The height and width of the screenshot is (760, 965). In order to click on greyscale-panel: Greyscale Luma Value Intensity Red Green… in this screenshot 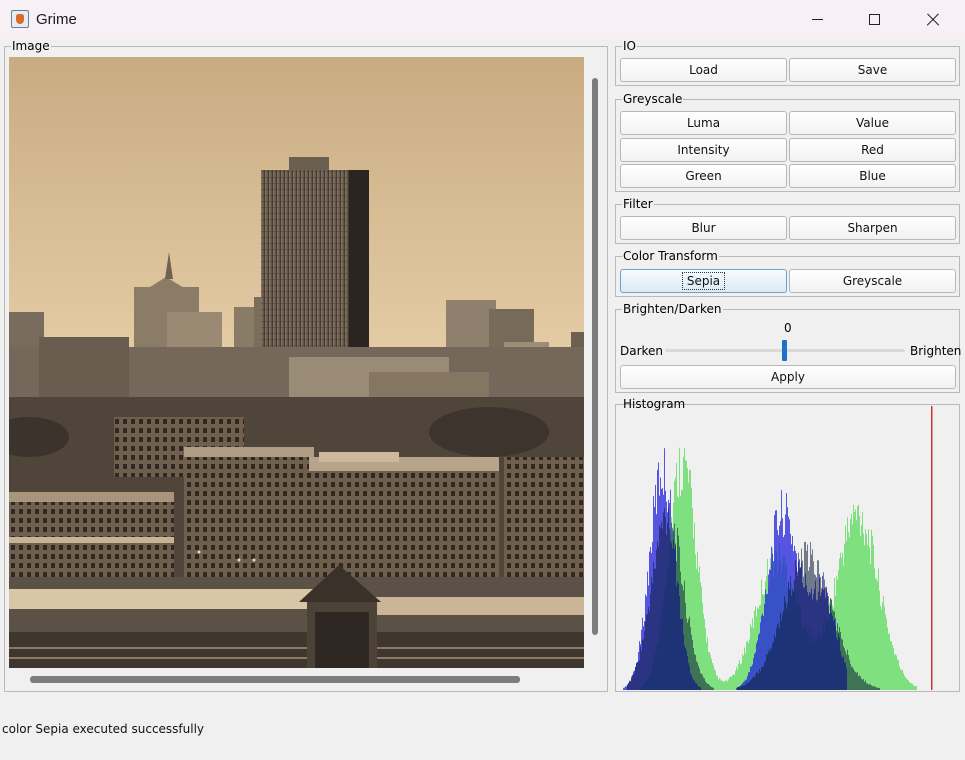, I will do `click(787, 142)`.